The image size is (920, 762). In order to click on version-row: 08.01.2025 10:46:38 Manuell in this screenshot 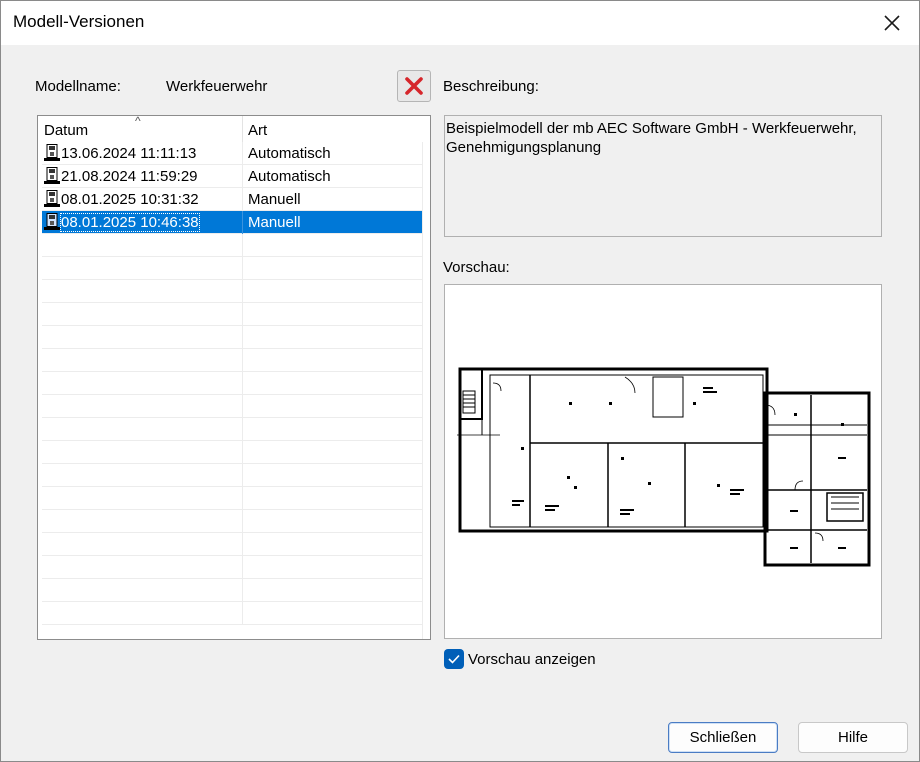, I will do `click(232, 222)`.